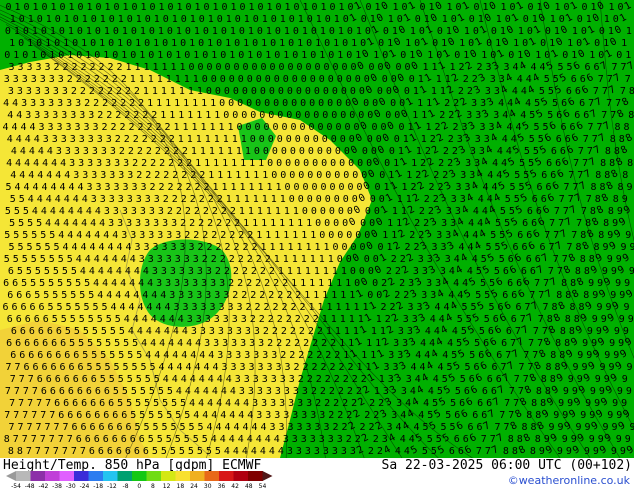  I want to click on colorbar-tick: -48, so click(30, 487).